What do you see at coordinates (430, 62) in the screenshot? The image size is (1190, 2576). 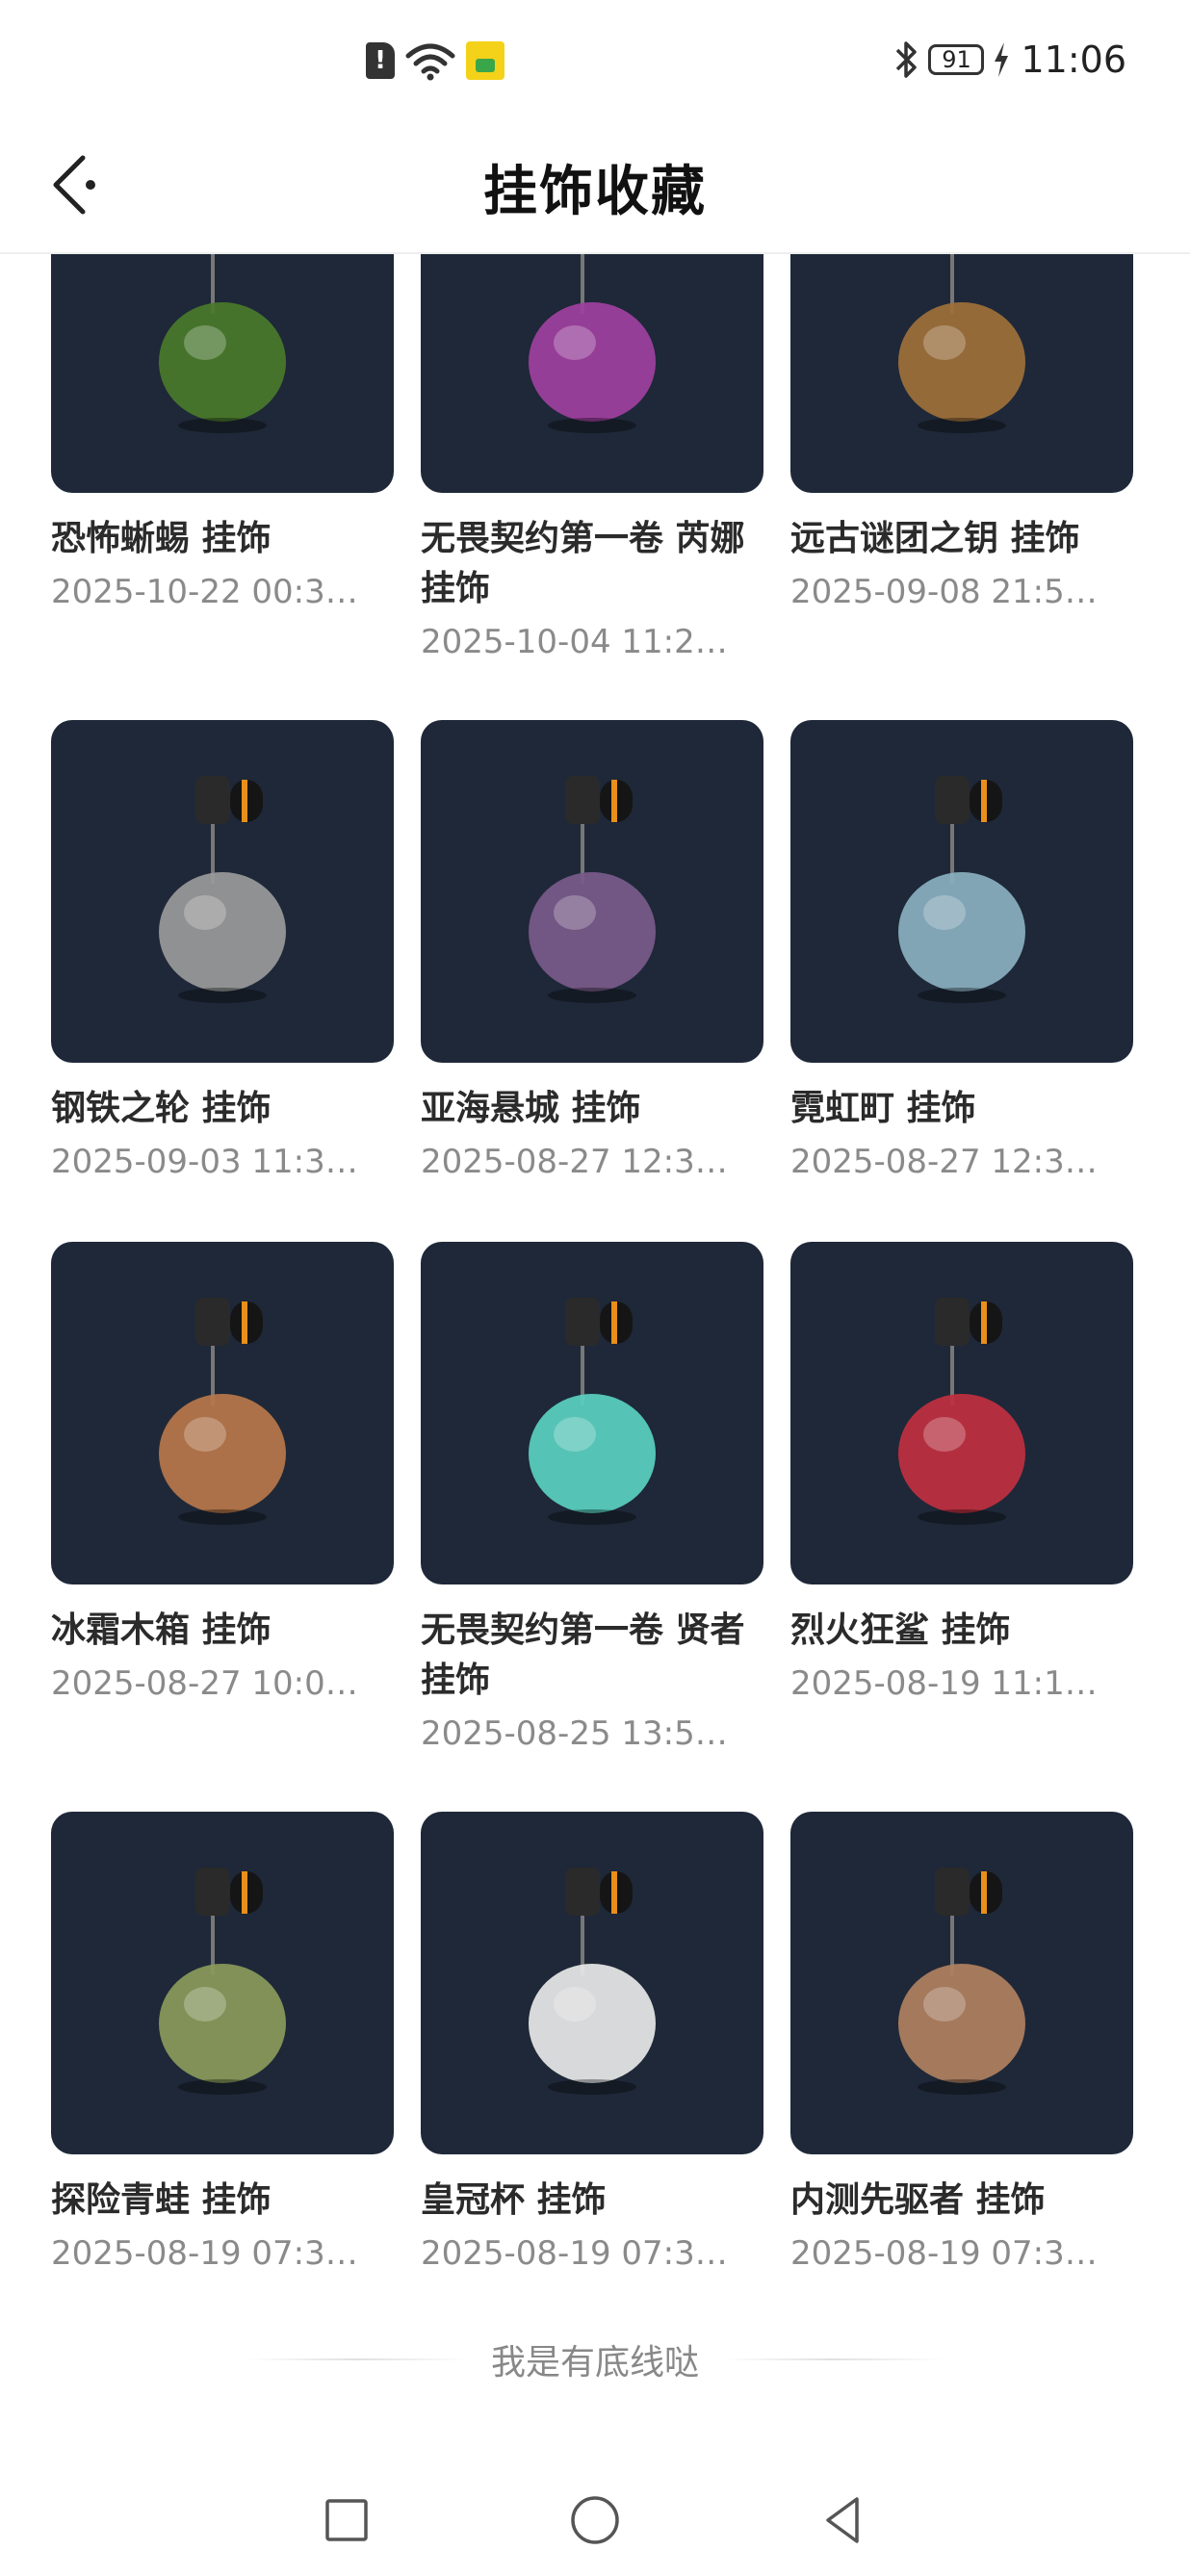 I see `wifi-icon` at bounding box center [430, 62].